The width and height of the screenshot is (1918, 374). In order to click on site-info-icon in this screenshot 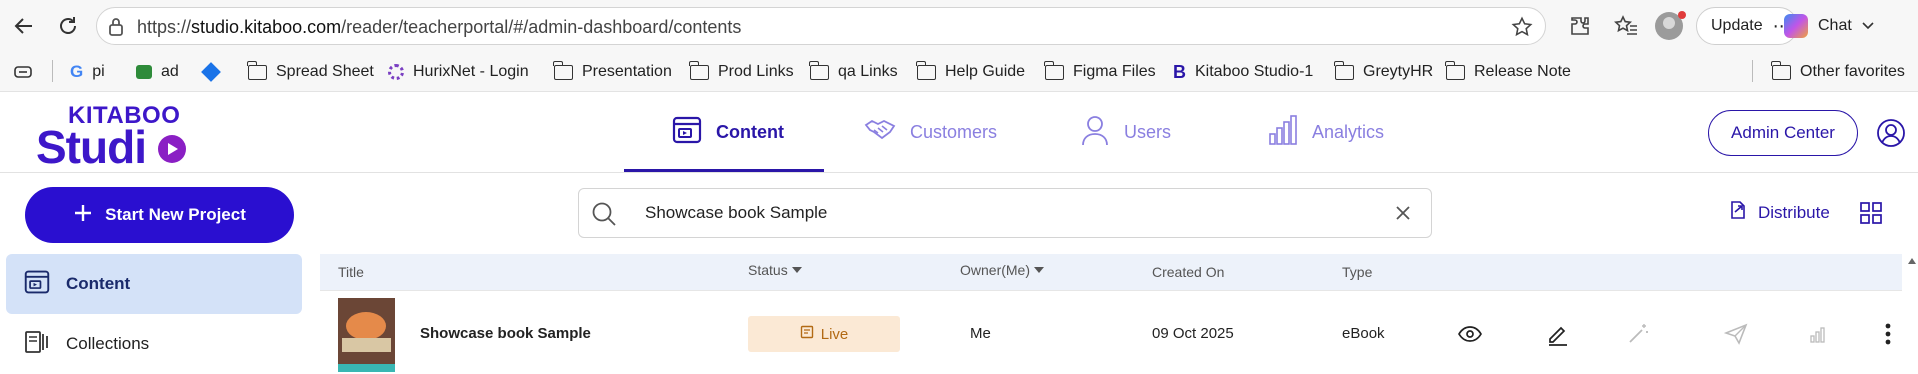, I will do `click(116, 29)`.